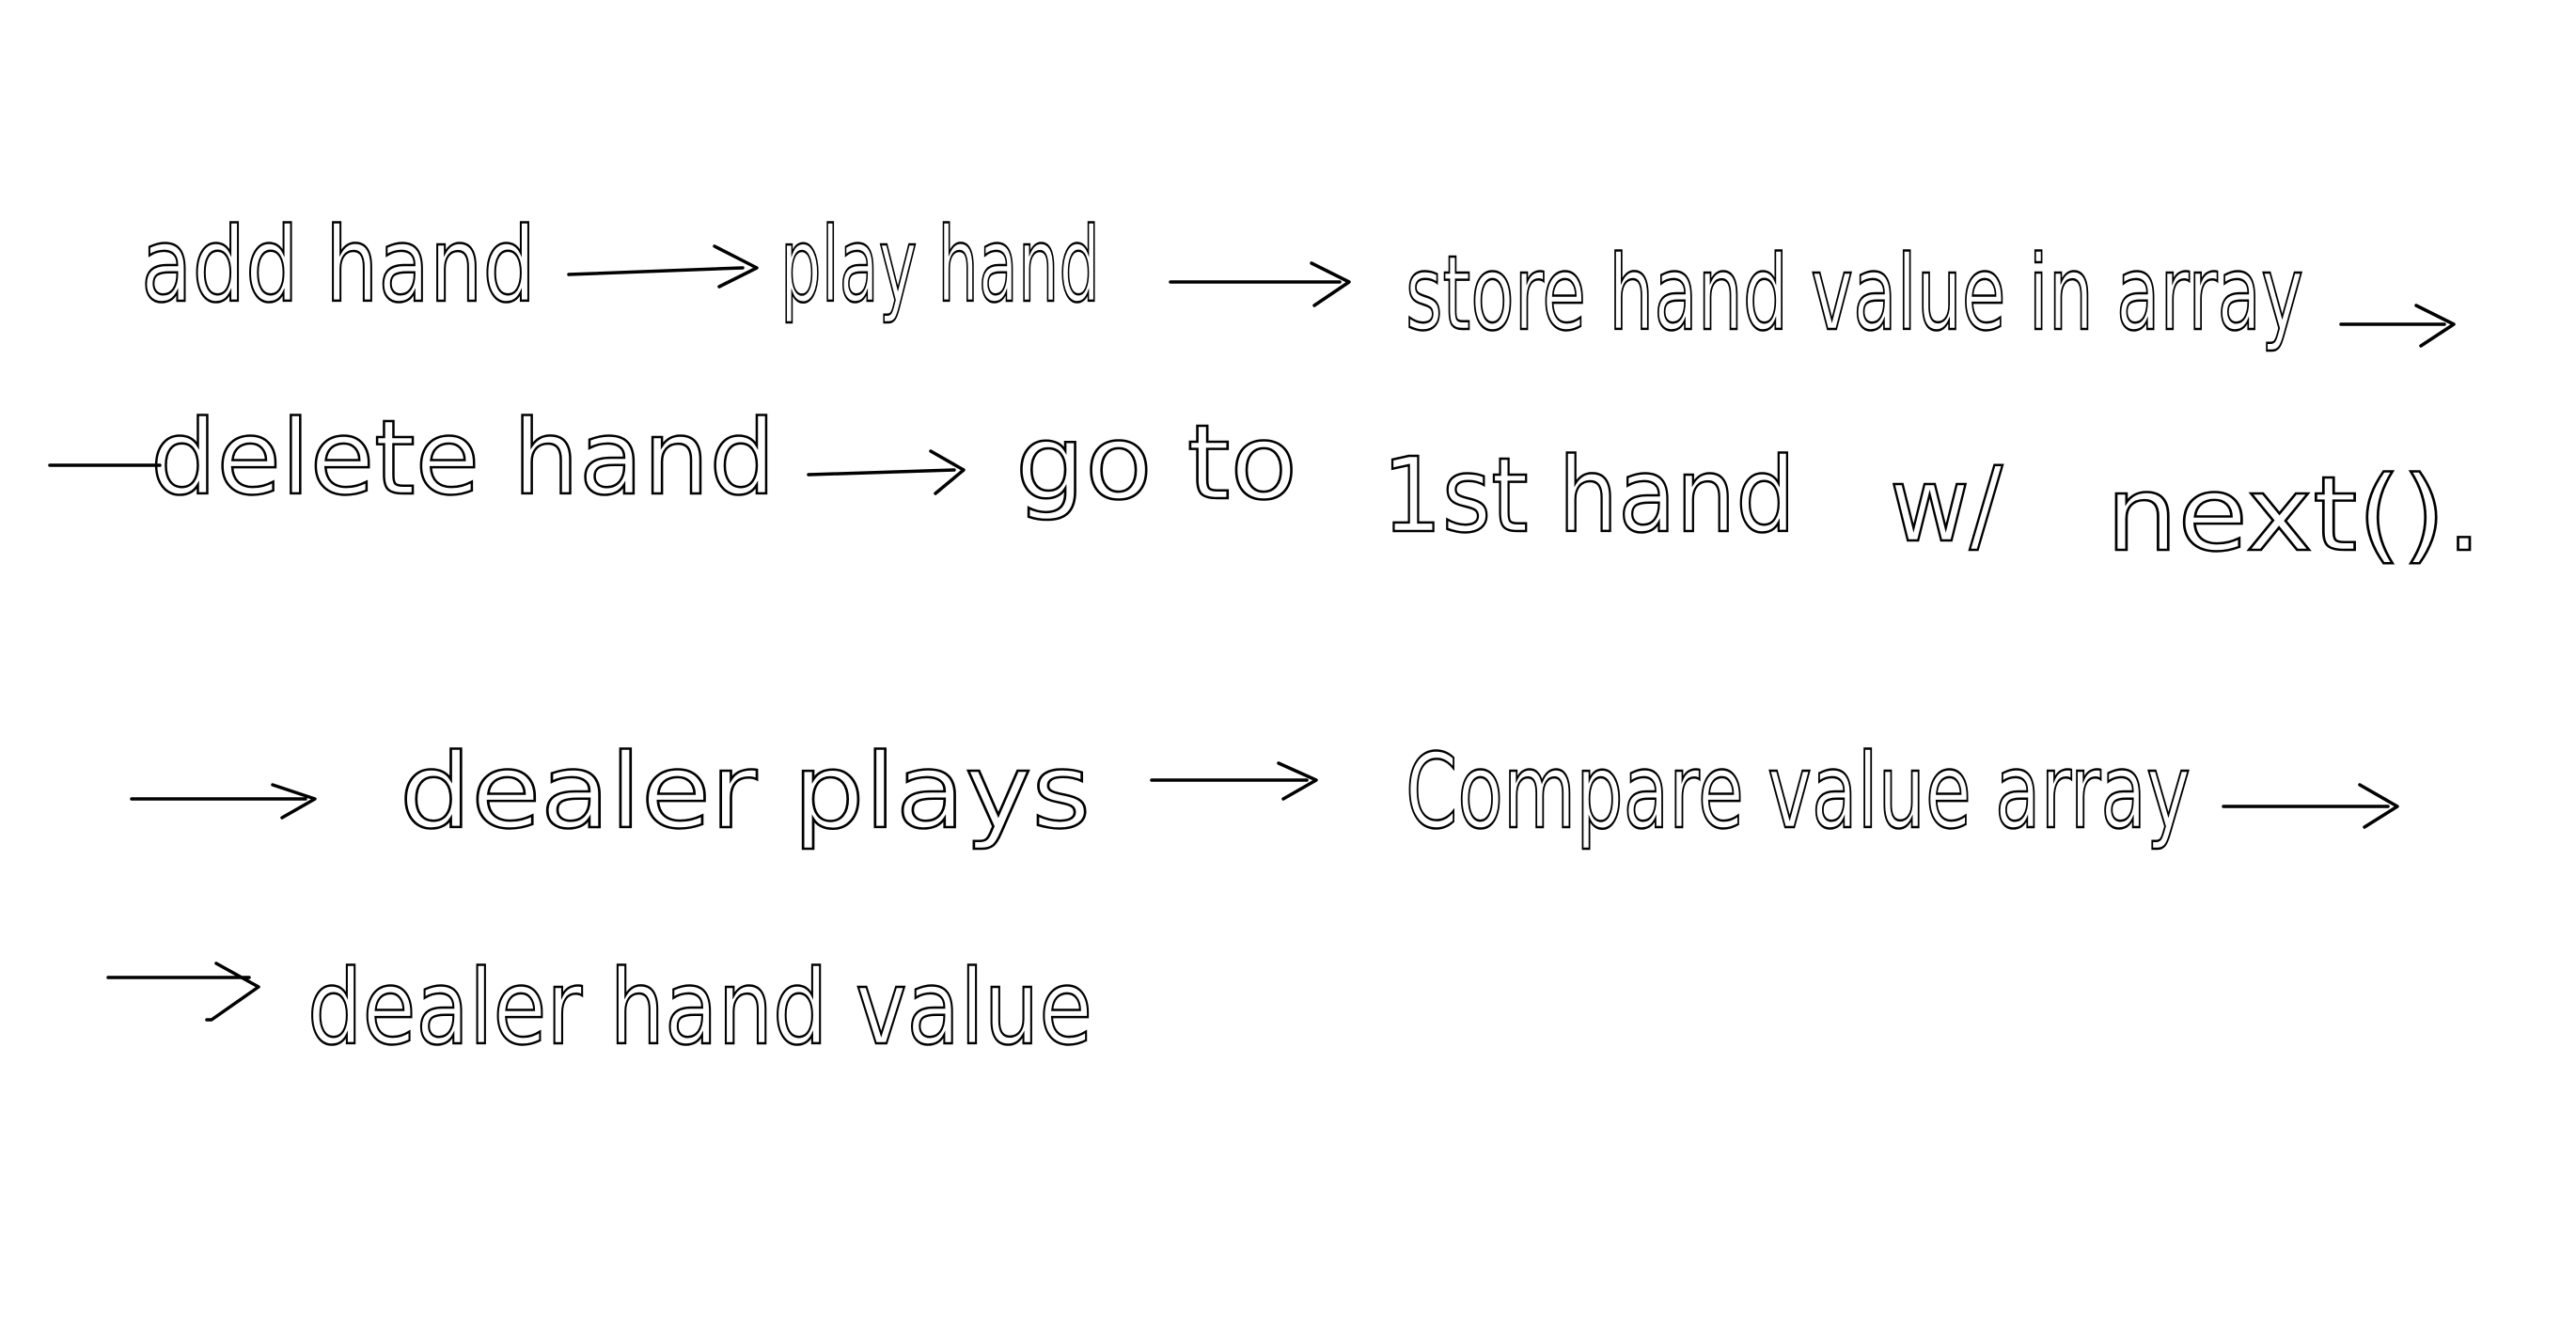  What do you see at coordinates (463, 458) in the screenshot?
I see `note-delete-hand: delete hand` at bounding box center [463, 458].